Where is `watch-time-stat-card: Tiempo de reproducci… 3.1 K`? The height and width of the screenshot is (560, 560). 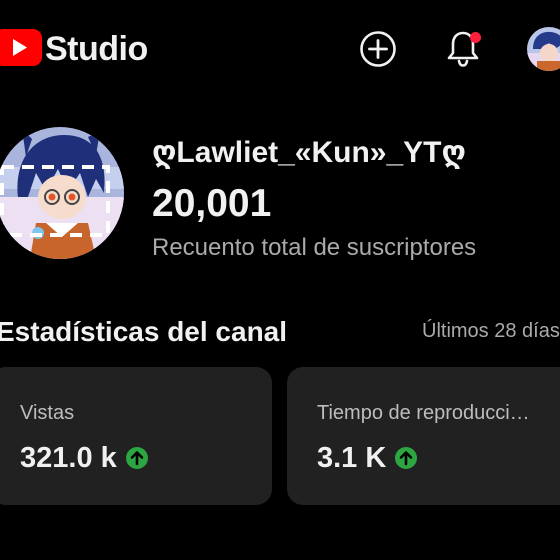
watch-time-stat-card: Tiempo de reproducci… 3.1 K is located at coordinates (423, 436).